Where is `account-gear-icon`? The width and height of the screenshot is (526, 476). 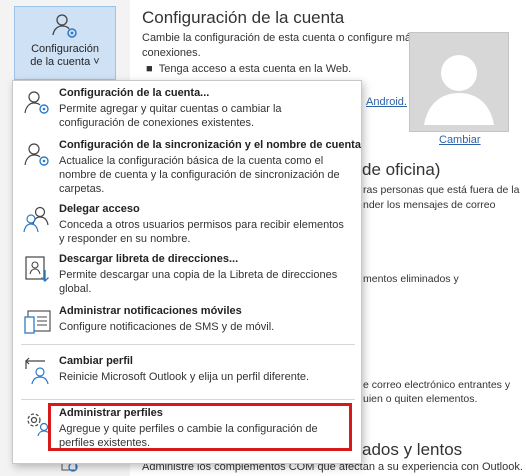
account-gear-icon is located at coordinates (65, 26).